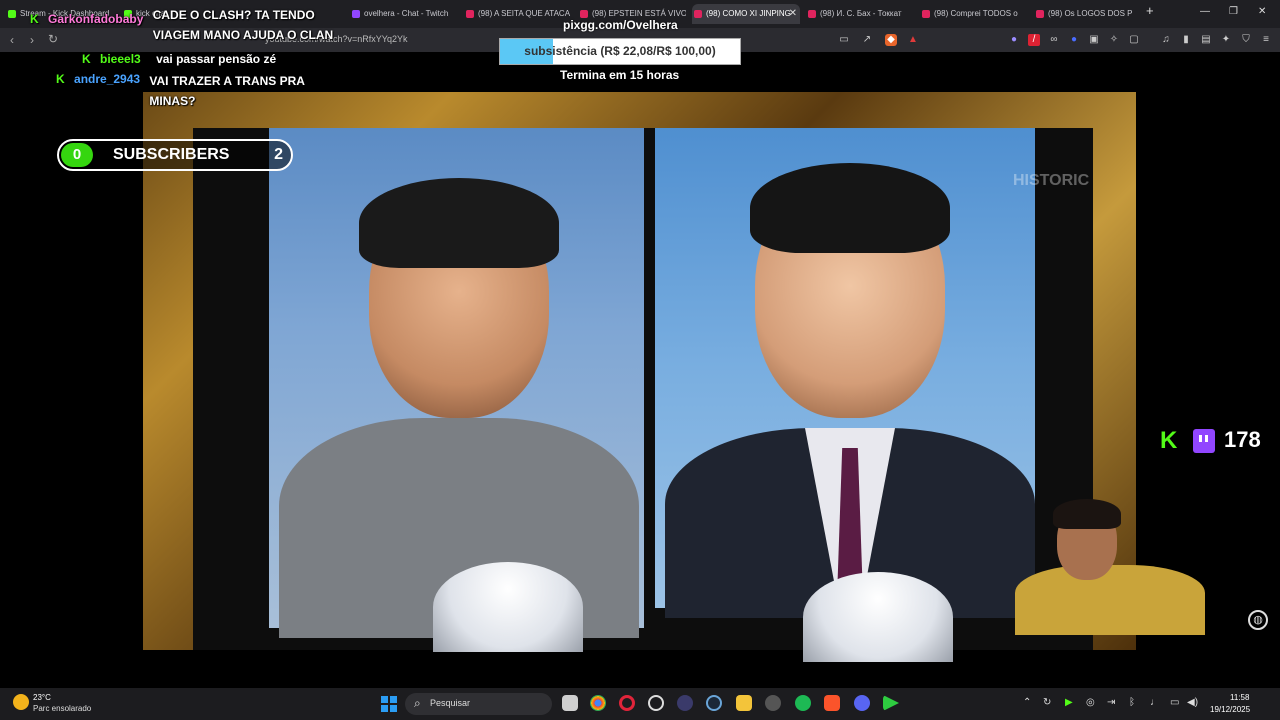  Describe the element at coordinates (1094, 40) in the screenshot. I see `extension-icon: ▣` at that location.